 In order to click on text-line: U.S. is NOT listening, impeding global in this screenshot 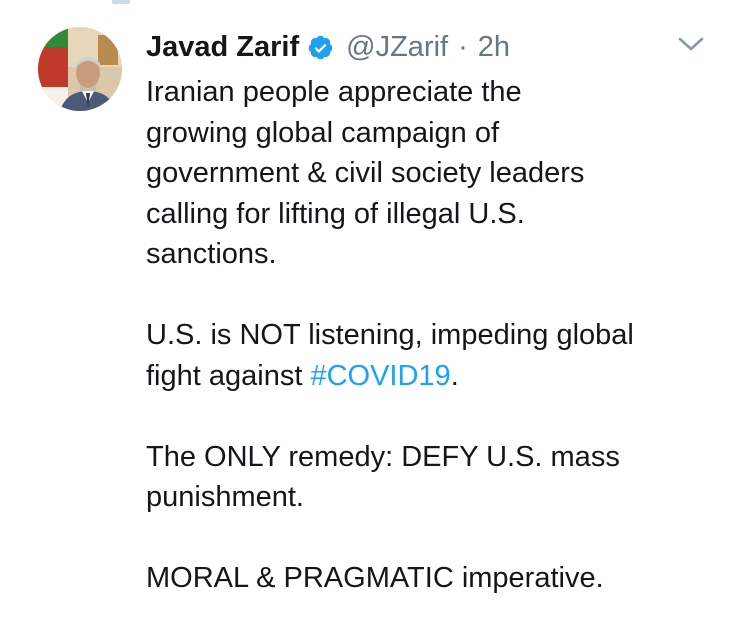, I will do `click(390, 335)`.